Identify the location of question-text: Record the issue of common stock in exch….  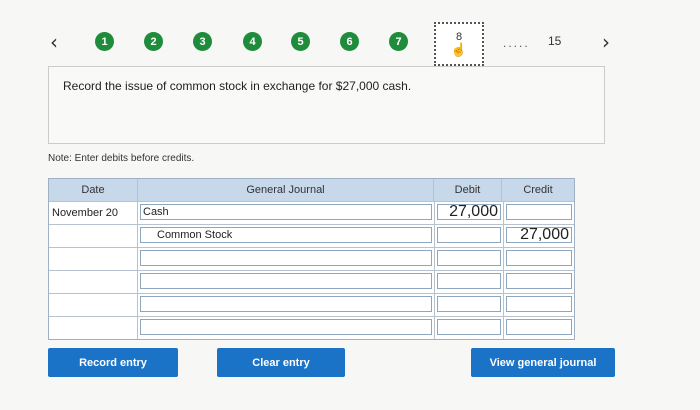
(237, 86).